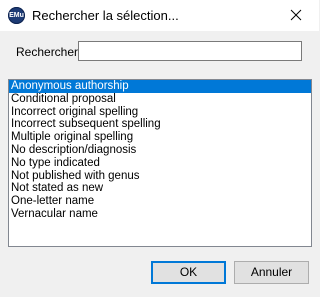  Describe the element at coordinates (50, 52) in the screenshot. I see `search-label: Rechercher :` at that location.